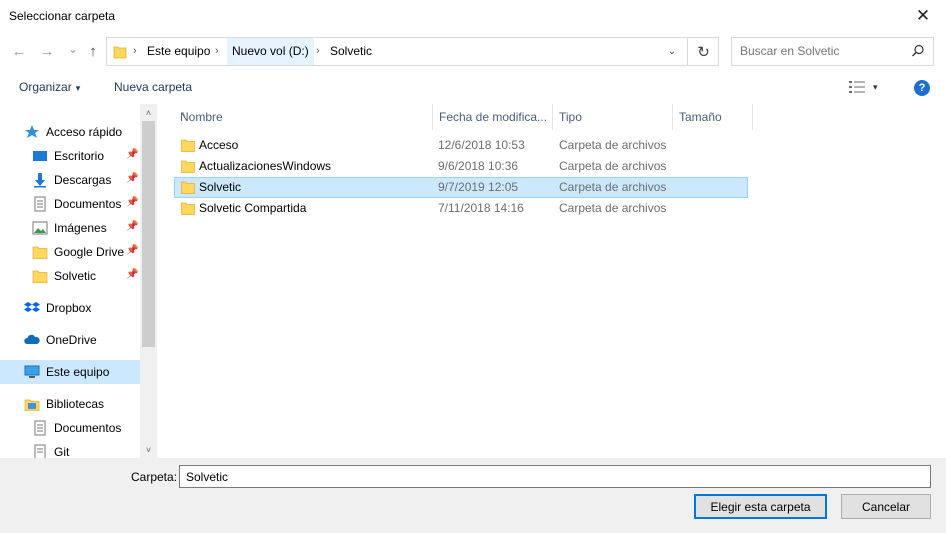  What do you see at coordinates (481, 145) in the screenshot?
I see `file-date: 12/6/2018 10:53` at bounding box center [481, 145].